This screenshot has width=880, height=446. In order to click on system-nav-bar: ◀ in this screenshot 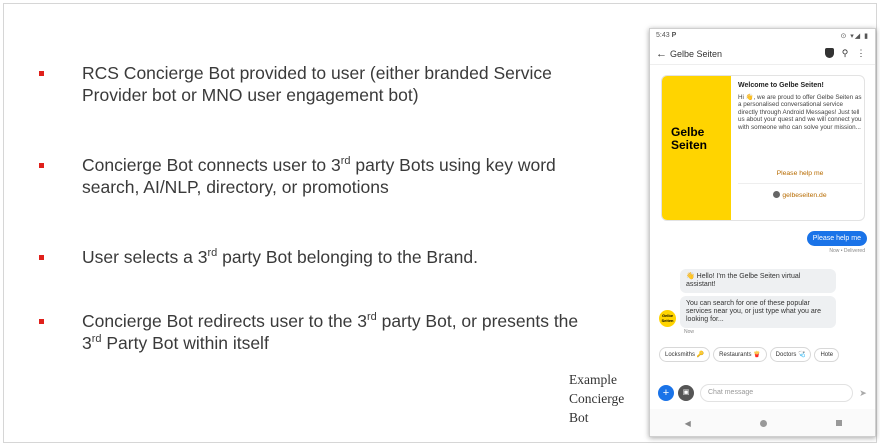, I will do `click(762, 422)`.